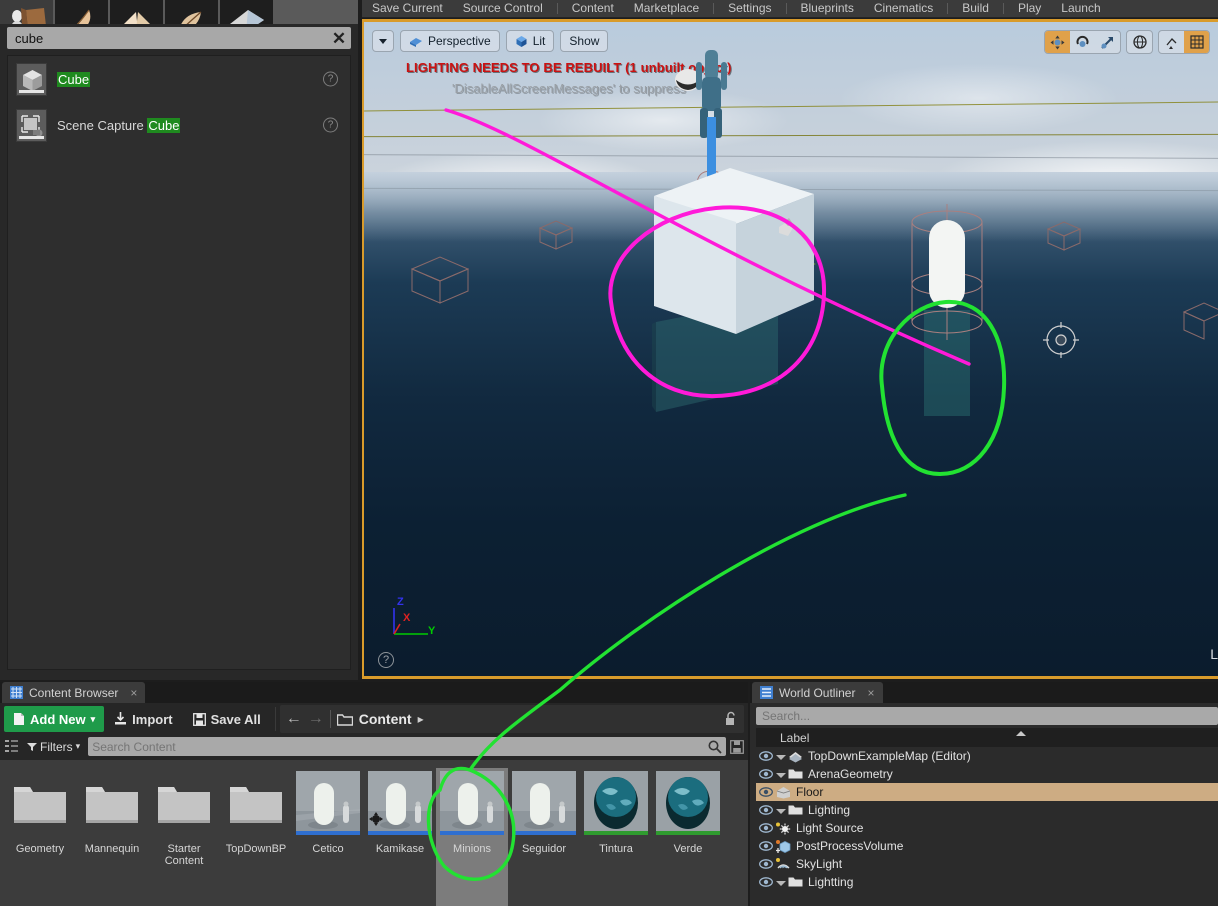 This screenshot has height=906, width=1218. Describe the element at coordinates (1196, 42) in the screenshot. I see `grid-snap-button` at that location.